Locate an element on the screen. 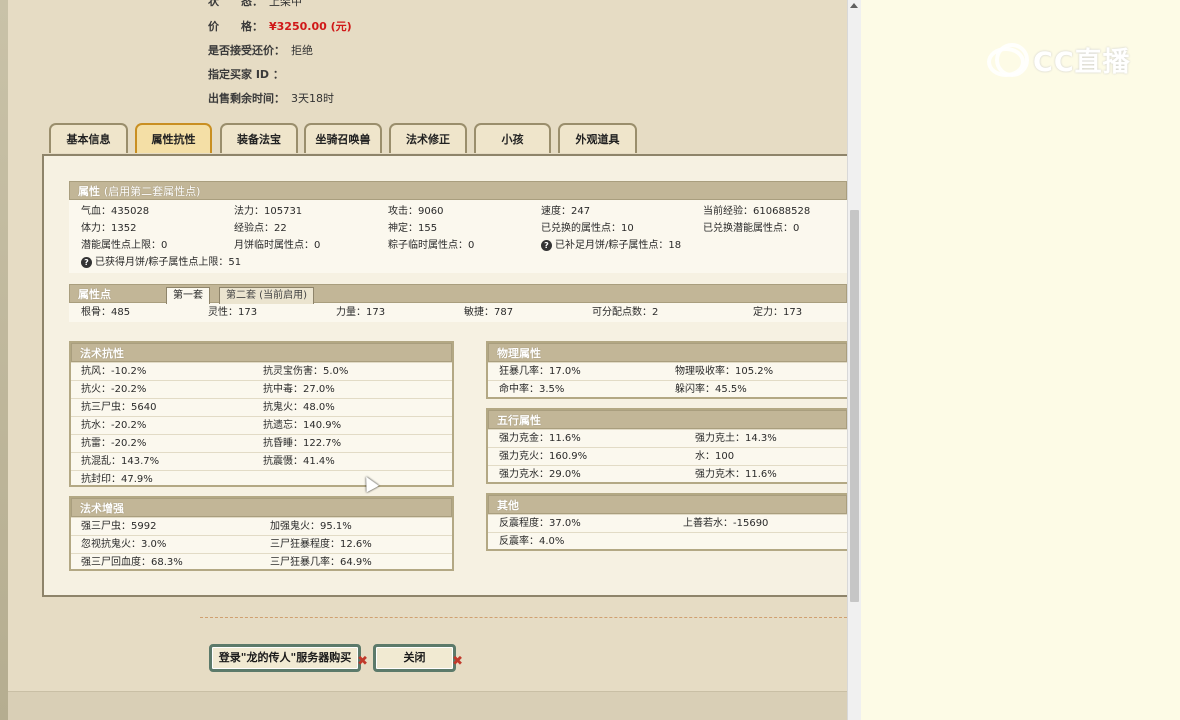  tab-appearance-items: 外观道具 is located at coordinates (597, 138).